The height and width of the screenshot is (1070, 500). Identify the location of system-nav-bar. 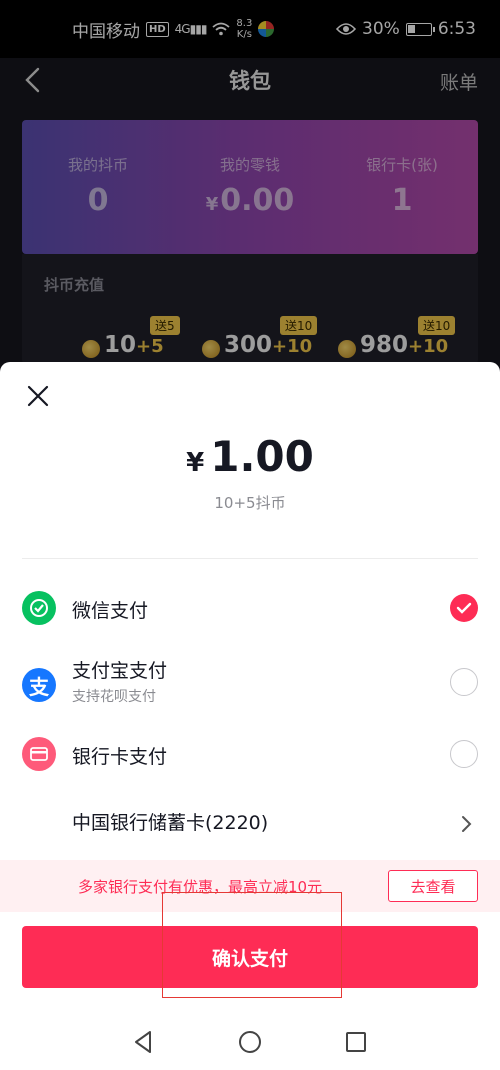
(250, 1042).